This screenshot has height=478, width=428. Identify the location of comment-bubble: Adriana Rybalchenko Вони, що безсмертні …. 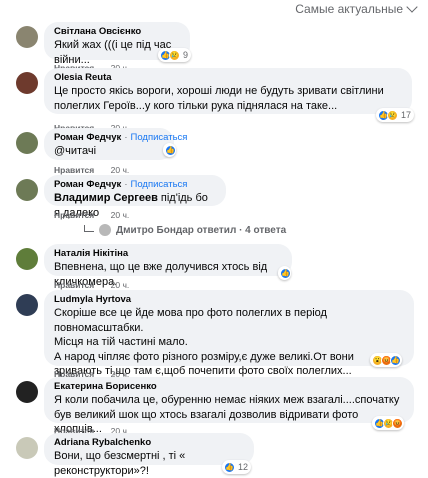
(149, 455).